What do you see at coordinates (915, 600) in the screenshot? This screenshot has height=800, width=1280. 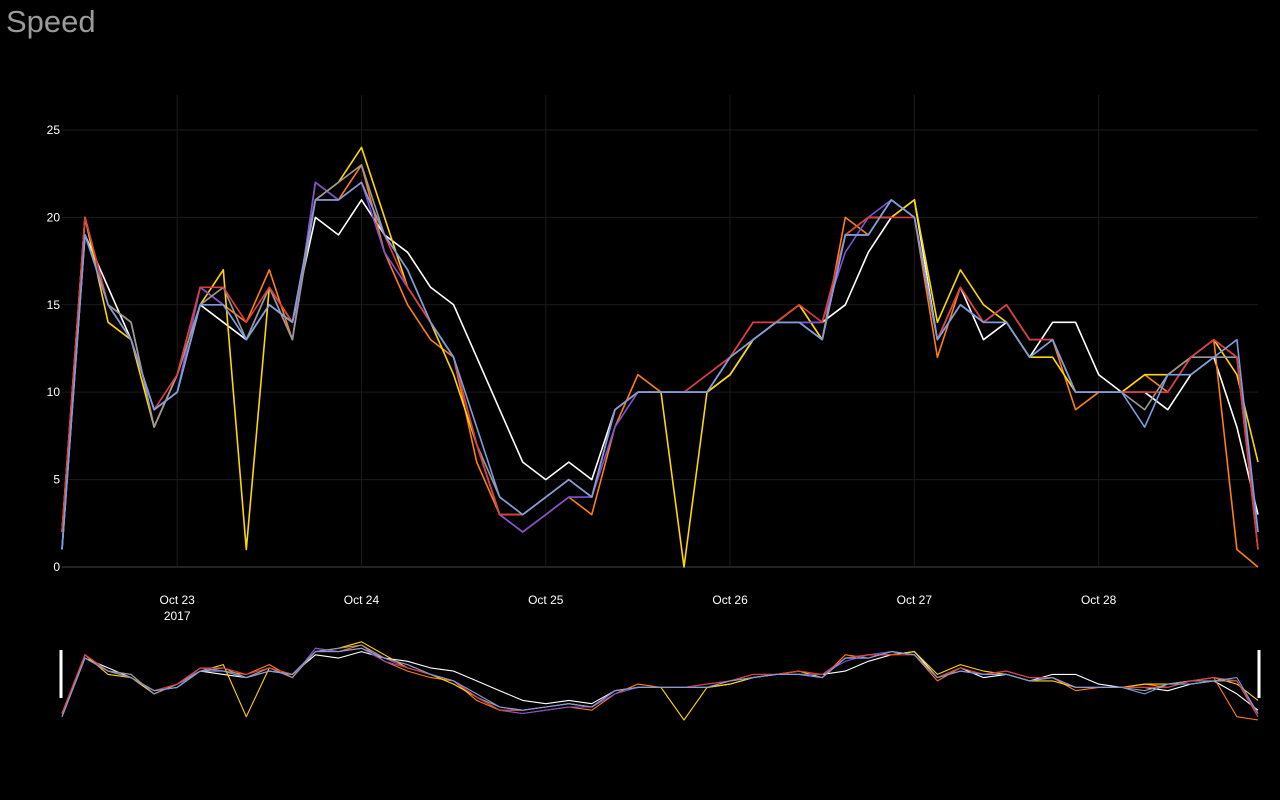 I see `x-tick-label: Oct 27` at bounding box center [915, 600].